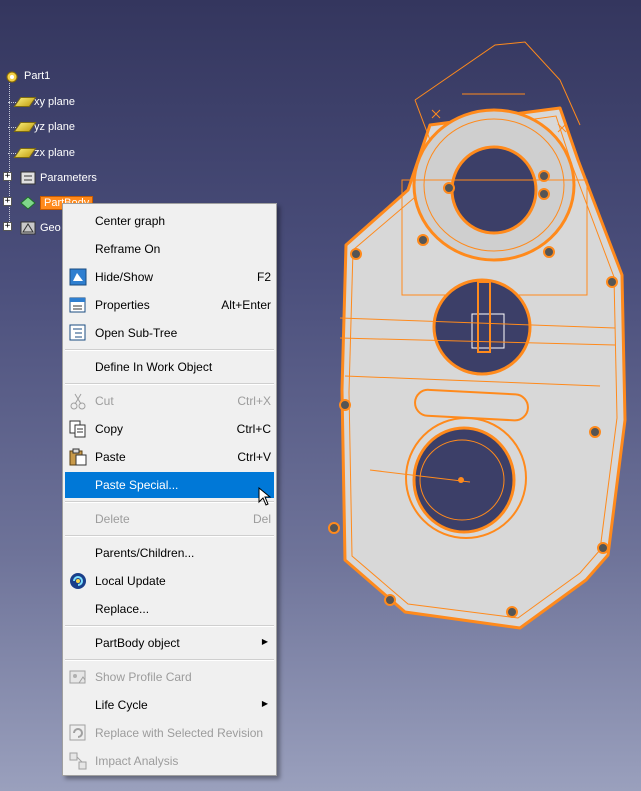 The image size is (641, 791). I want to click on paste-icon, so click(79, 457).